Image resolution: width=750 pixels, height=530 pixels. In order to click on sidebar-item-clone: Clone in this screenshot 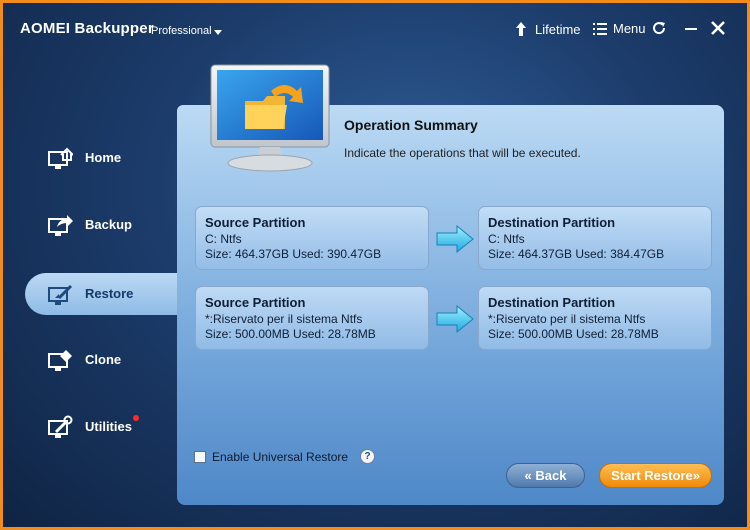, I will do `click(101, 360)`.